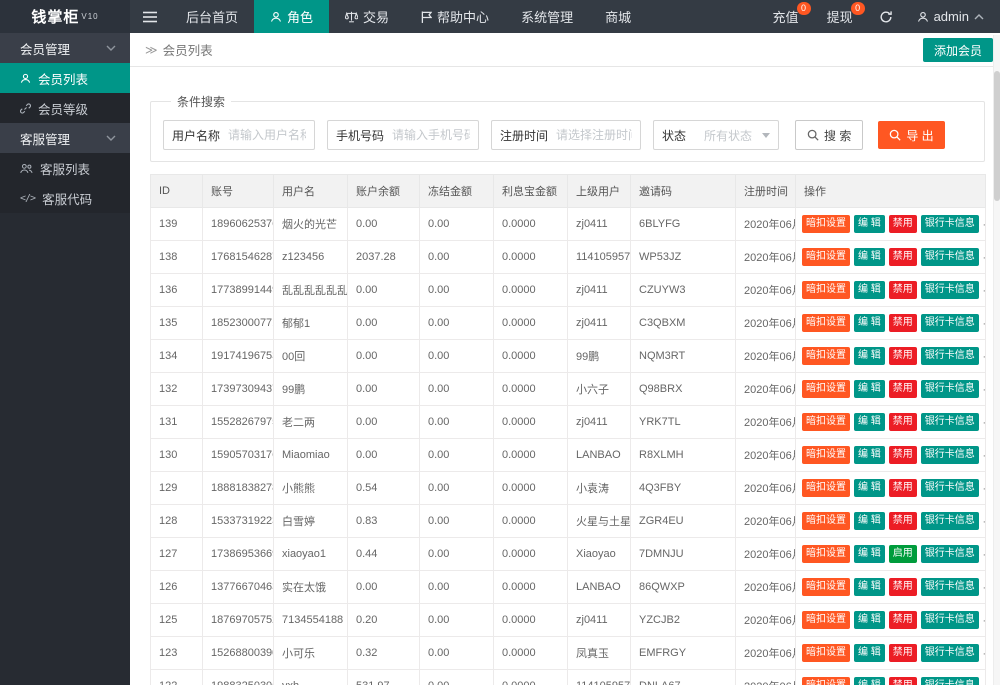 The width and height of the screenshot is (1000, 685). I want to click on scrollbar-thumb, so click(996, 136).